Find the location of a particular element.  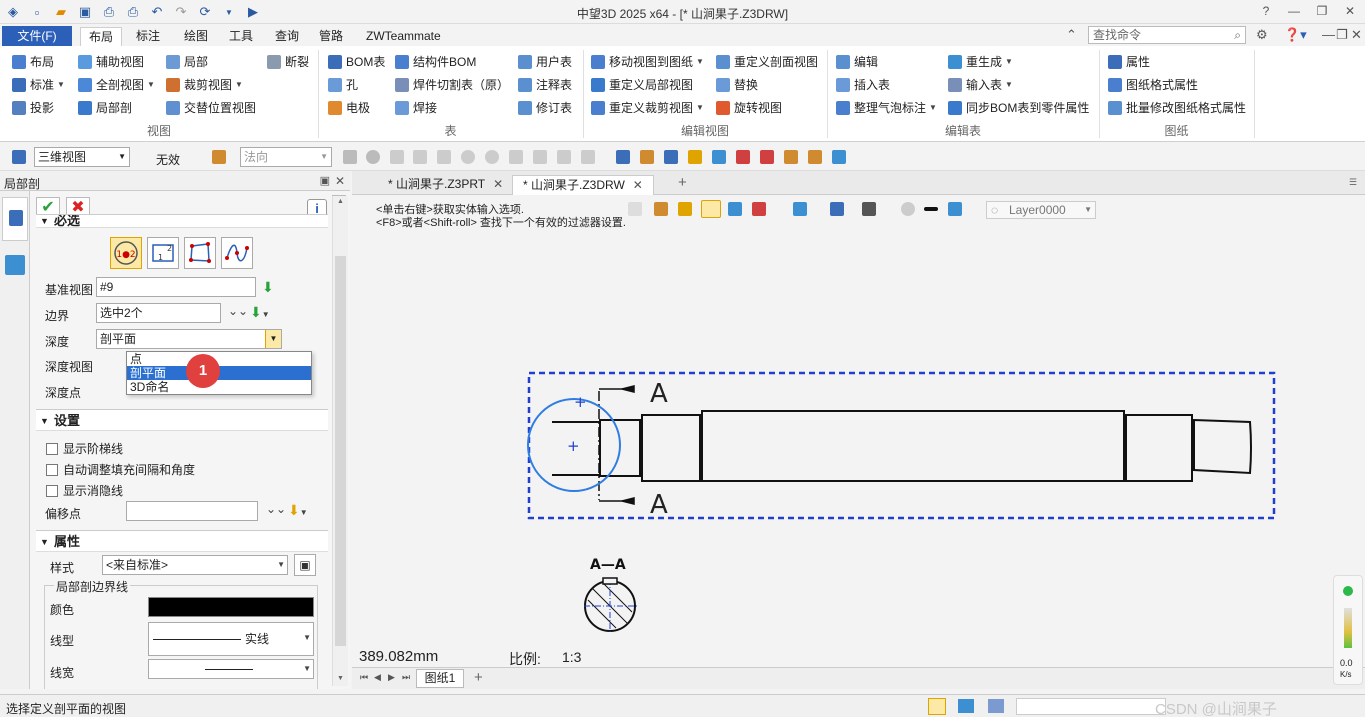

edge-filter-icon is located at coordinates (695, 157).